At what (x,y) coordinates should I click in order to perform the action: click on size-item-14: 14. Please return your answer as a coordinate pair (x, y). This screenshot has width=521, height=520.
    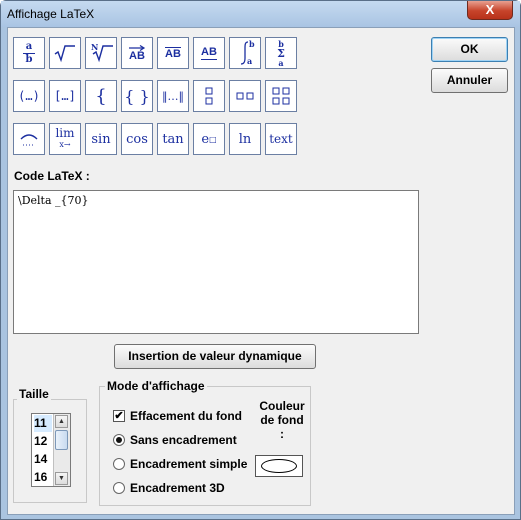
    Looking at the image, I should click on (43, 459).